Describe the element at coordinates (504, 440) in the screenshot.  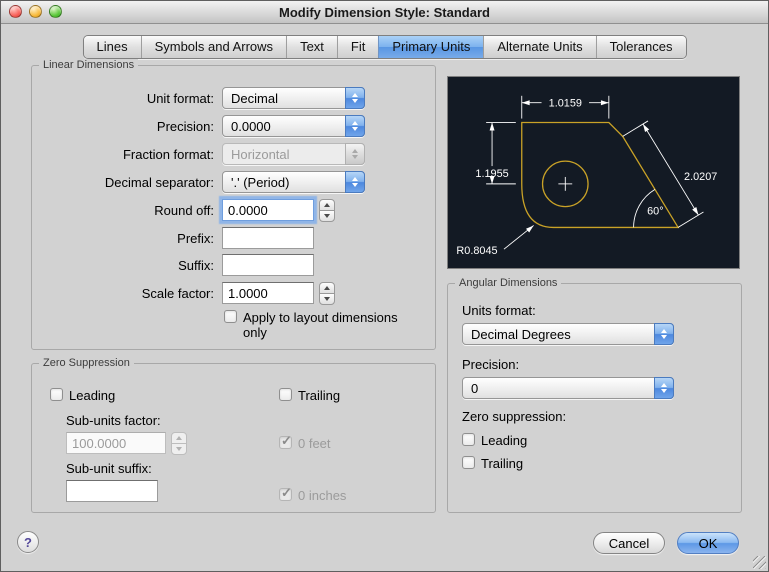
I see `angular-leading-label: Leading` at that location.